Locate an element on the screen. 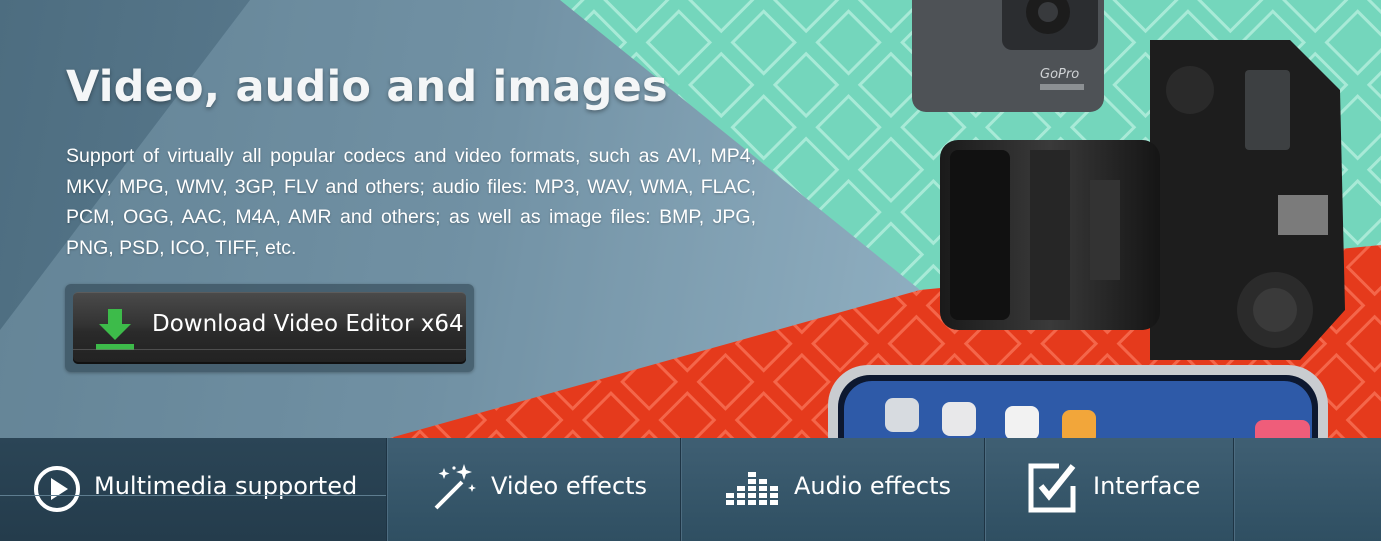 This screenshot has height=541, width=1381. tabs-spacer is located at coordinates (1307, 489).